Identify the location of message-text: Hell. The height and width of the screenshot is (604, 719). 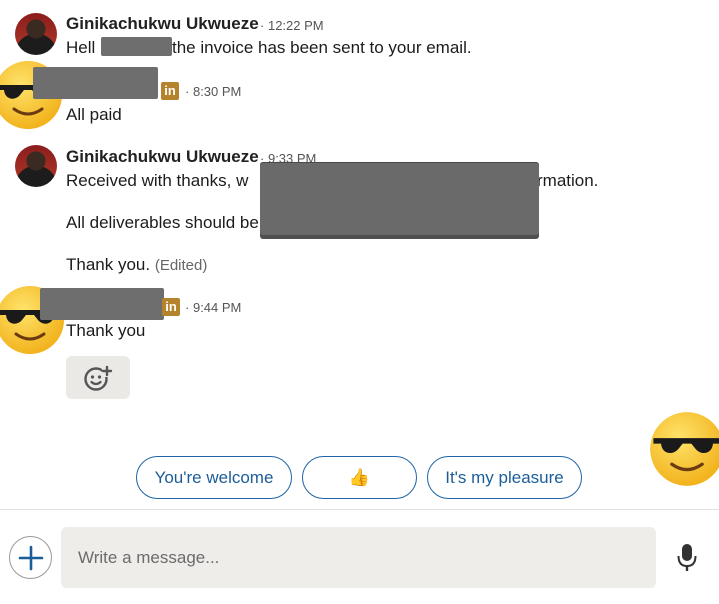
(80, 48).